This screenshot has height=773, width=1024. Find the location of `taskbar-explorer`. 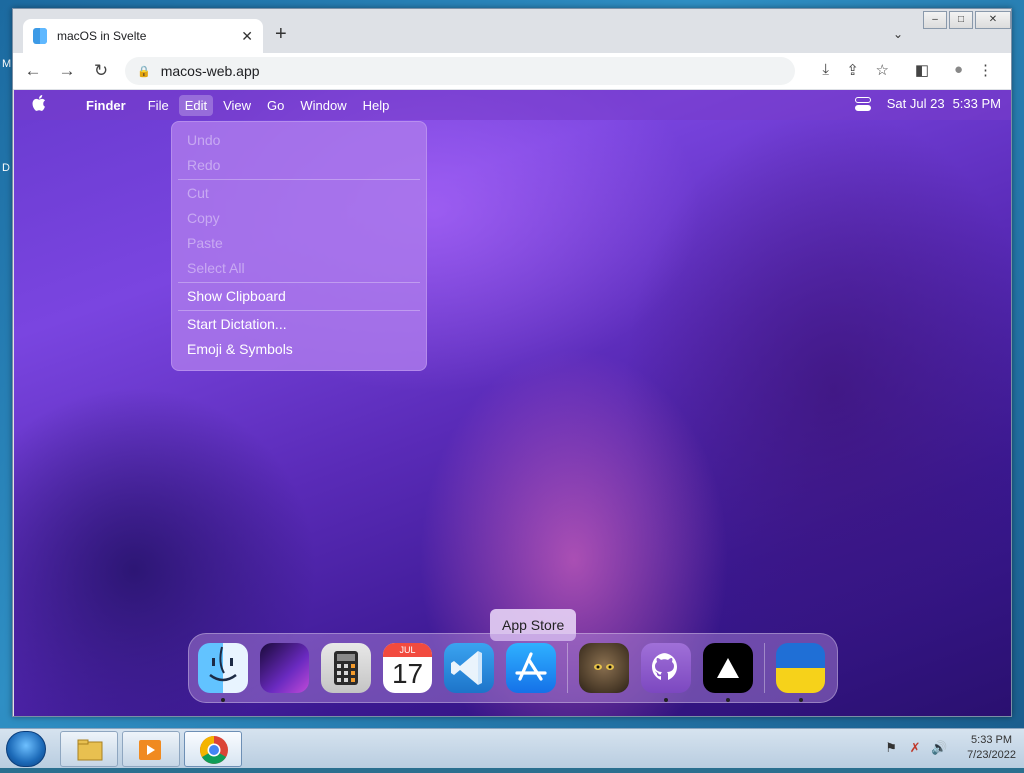

taskbar-explorer is located at coordinates (89, 749).